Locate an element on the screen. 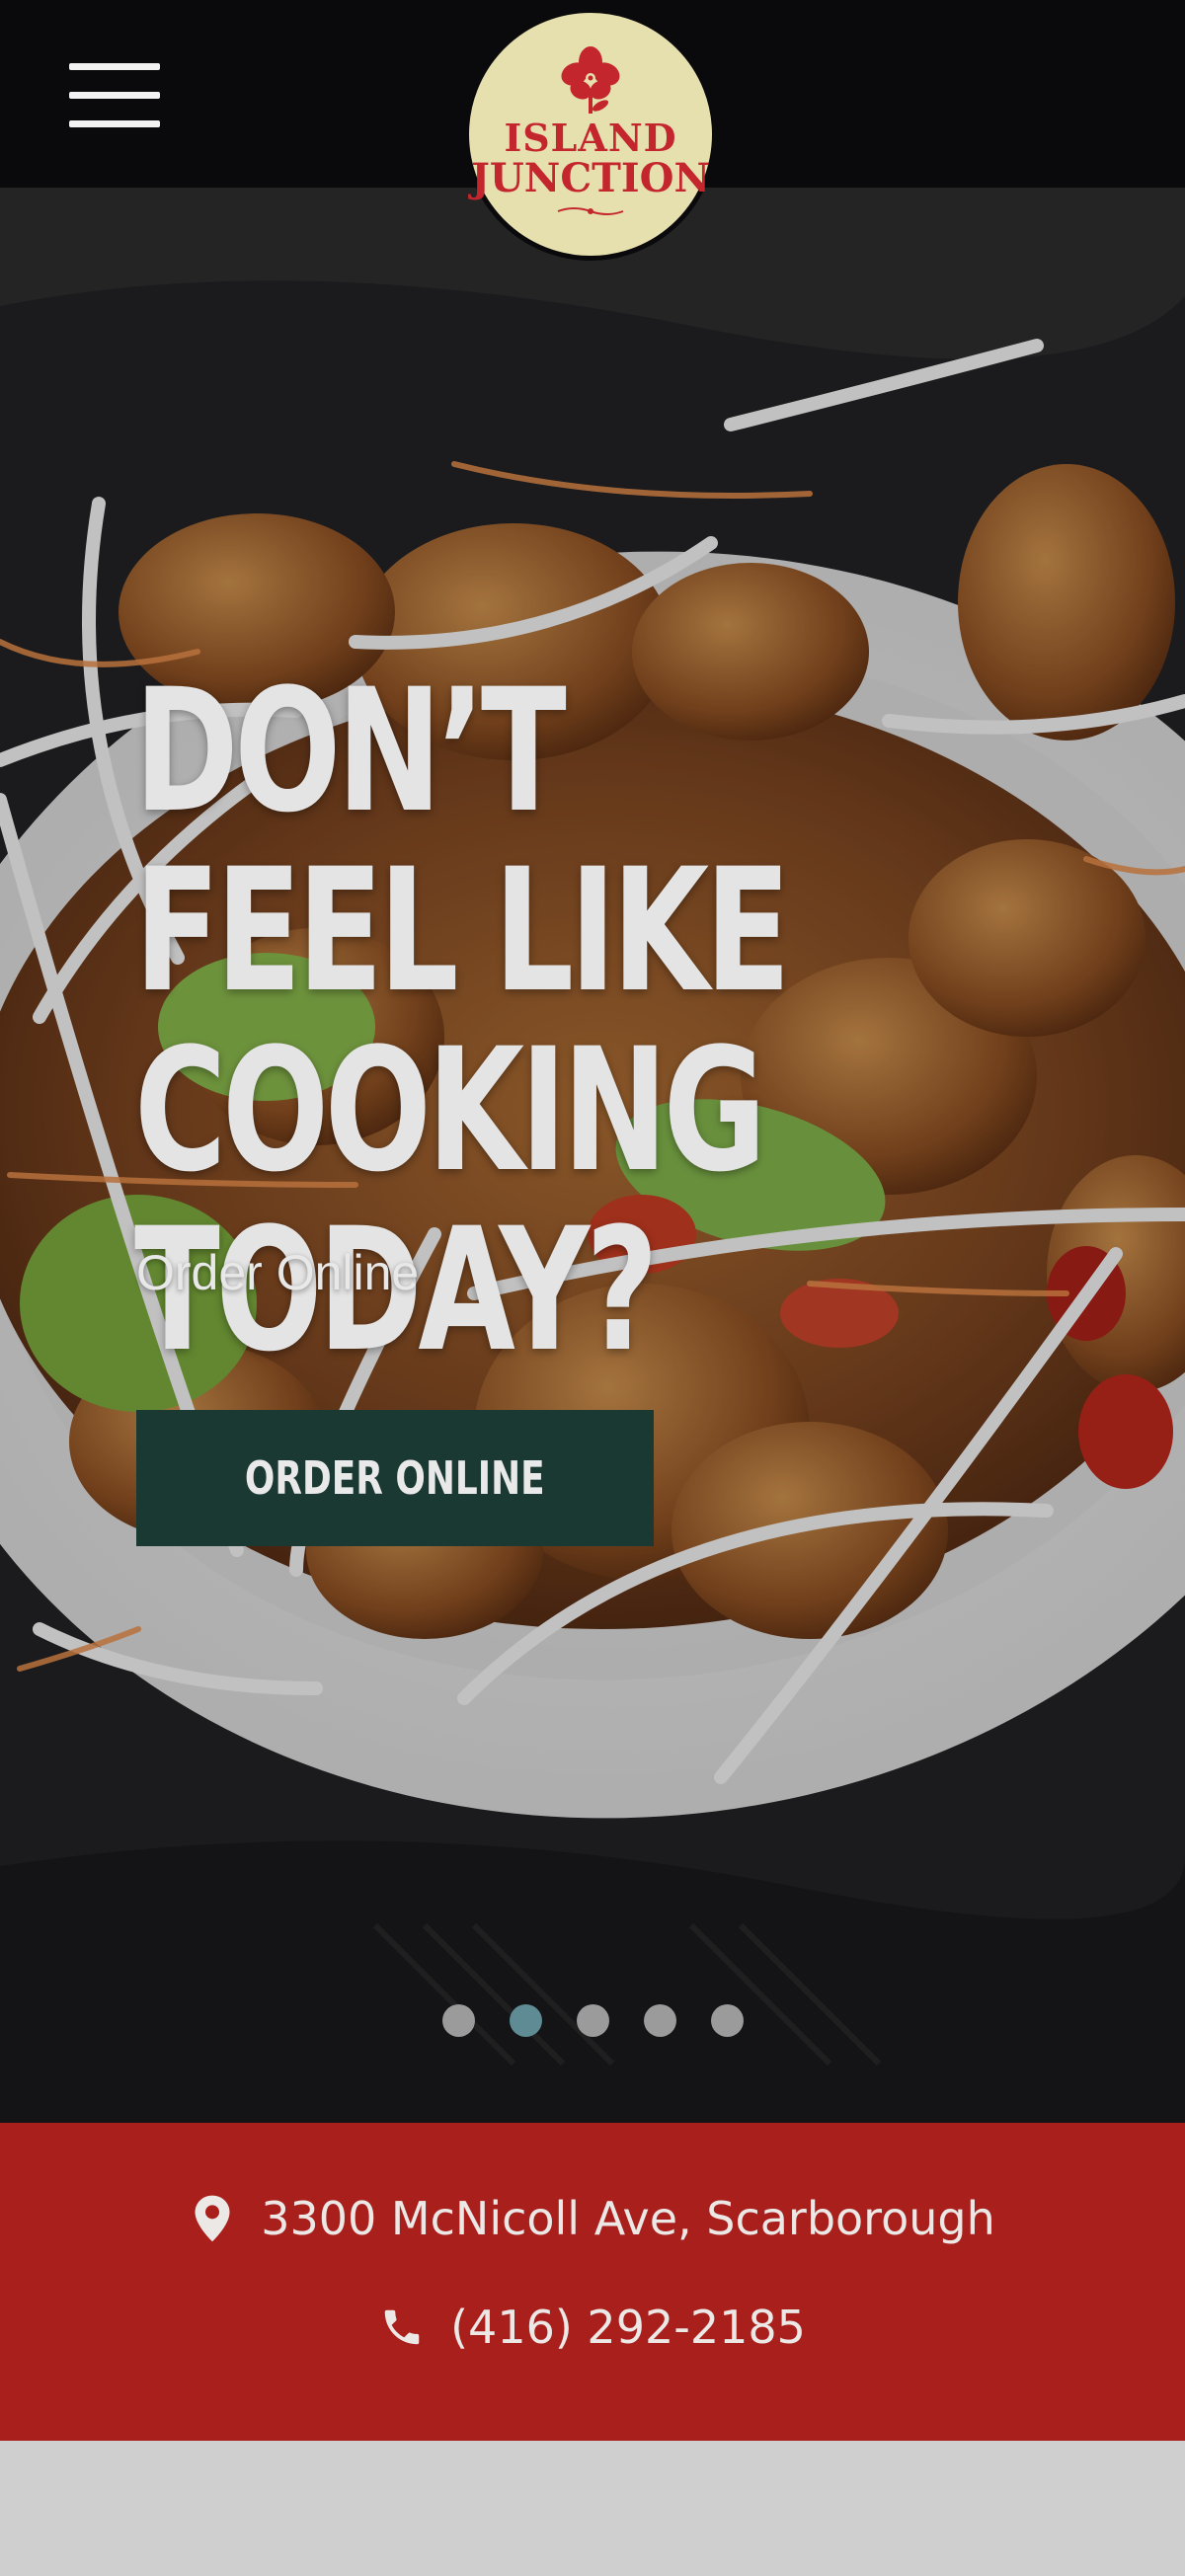  address-text: 3300 McNicoll Ave, Scarborough is located at coordinates (628, 2218).